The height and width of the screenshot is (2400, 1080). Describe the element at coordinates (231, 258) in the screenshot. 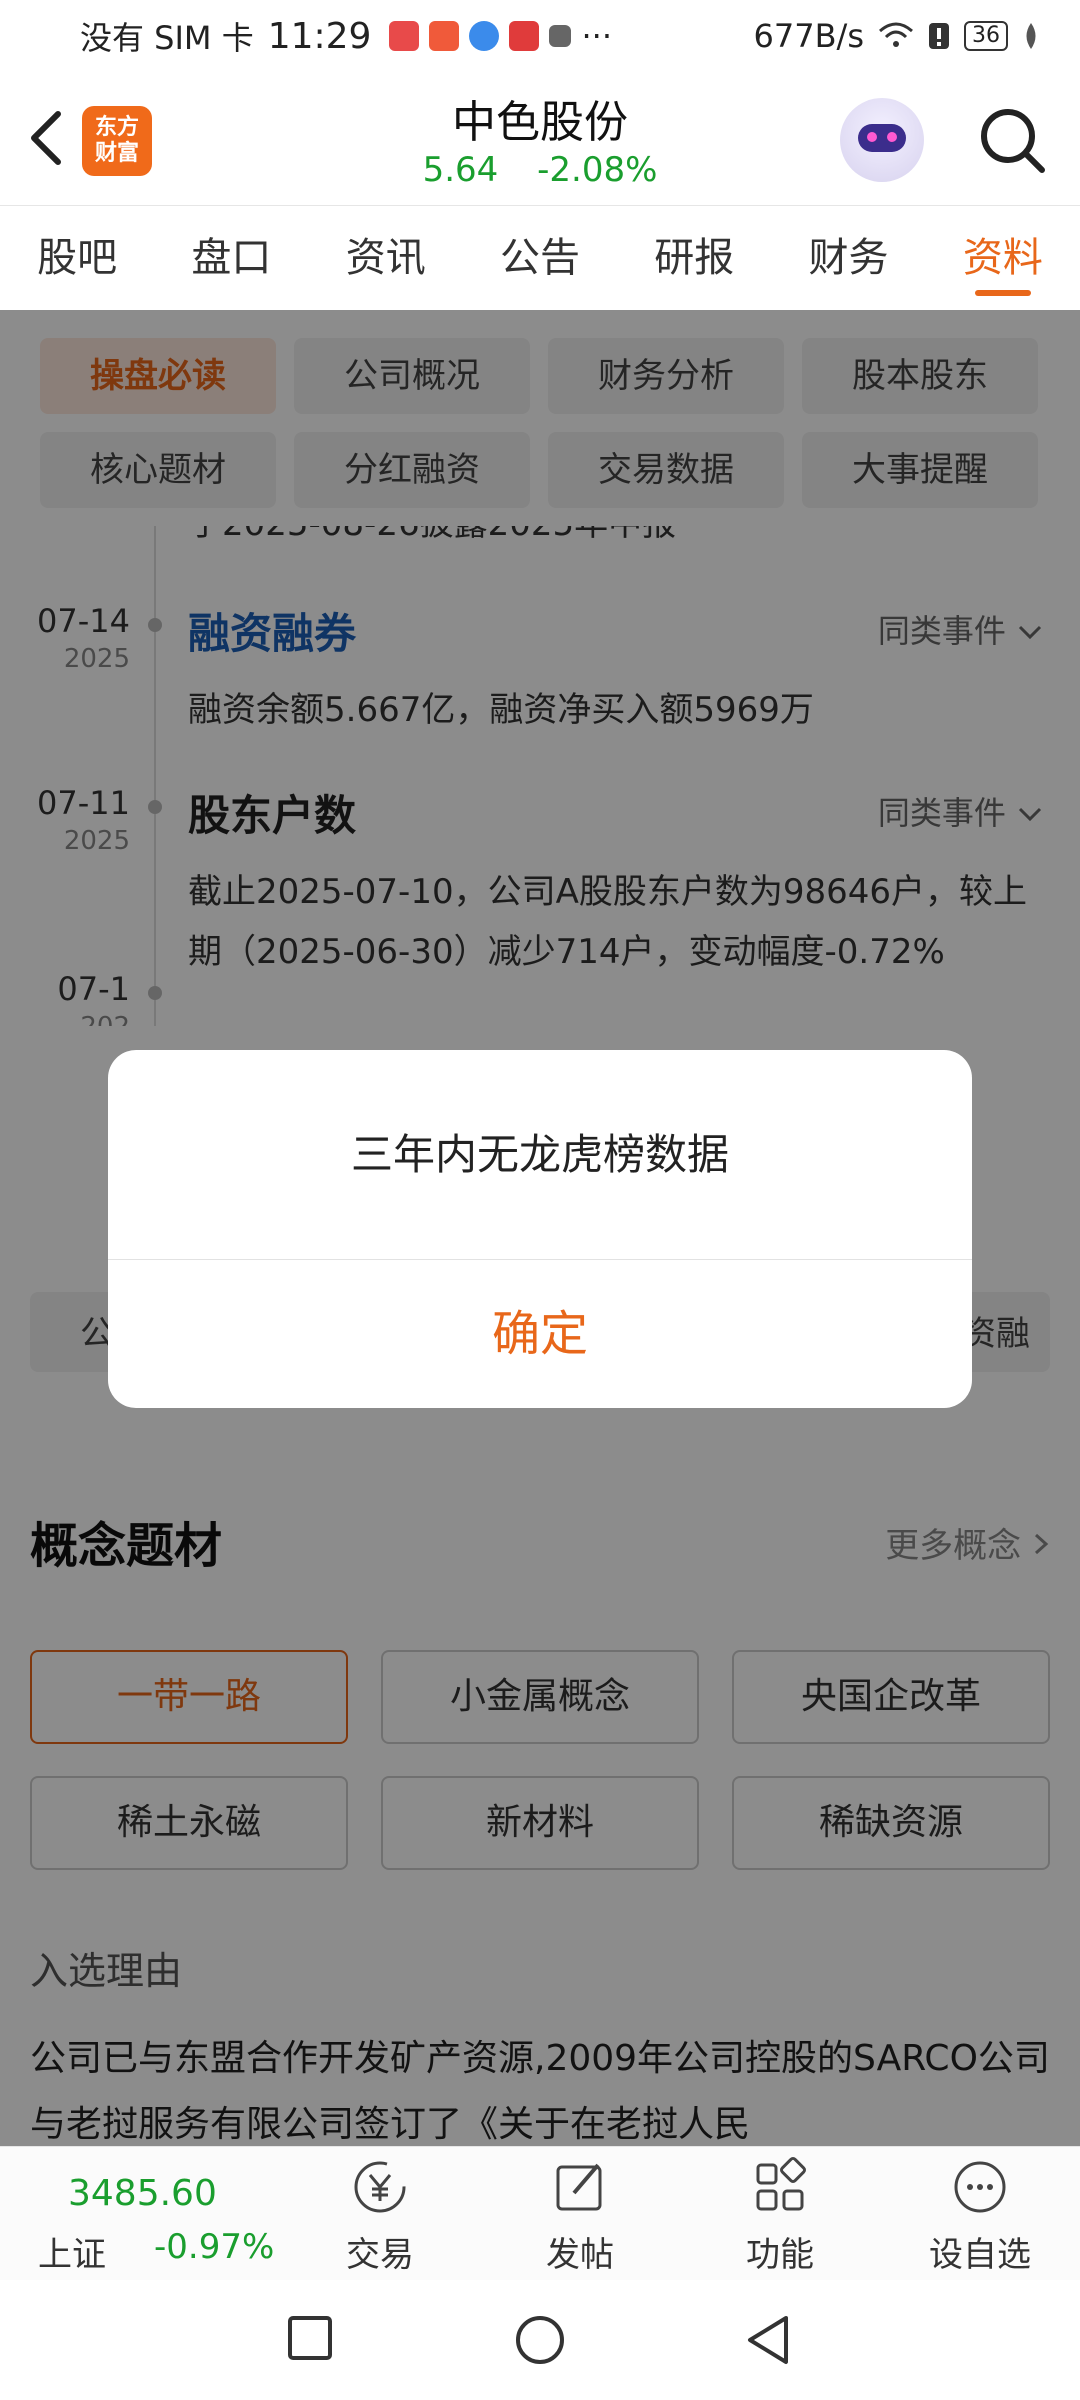

I see `tab-pankou: 盘口` at that location.